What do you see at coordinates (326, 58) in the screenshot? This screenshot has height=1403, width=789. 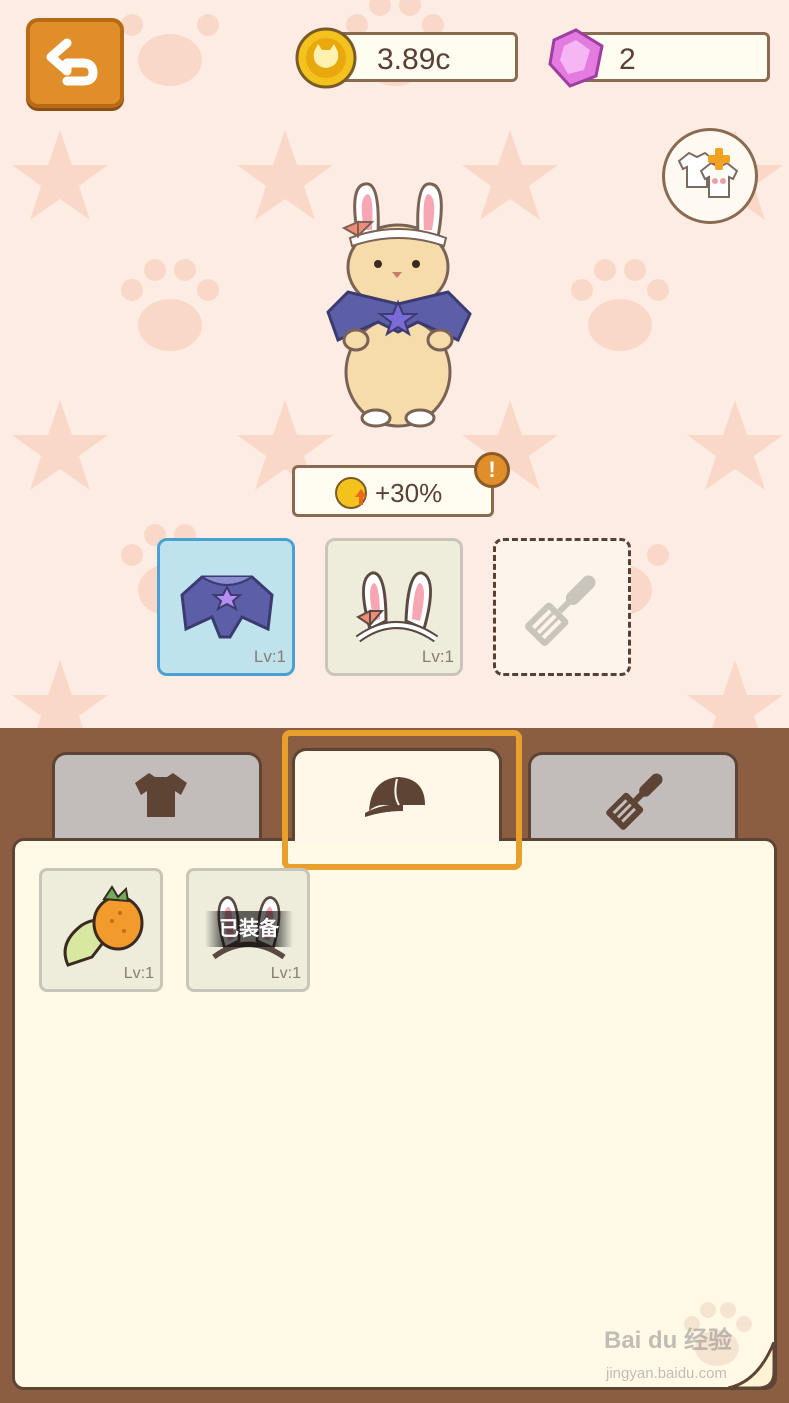 I see `coin-icon` at bounding box center [326, 58].